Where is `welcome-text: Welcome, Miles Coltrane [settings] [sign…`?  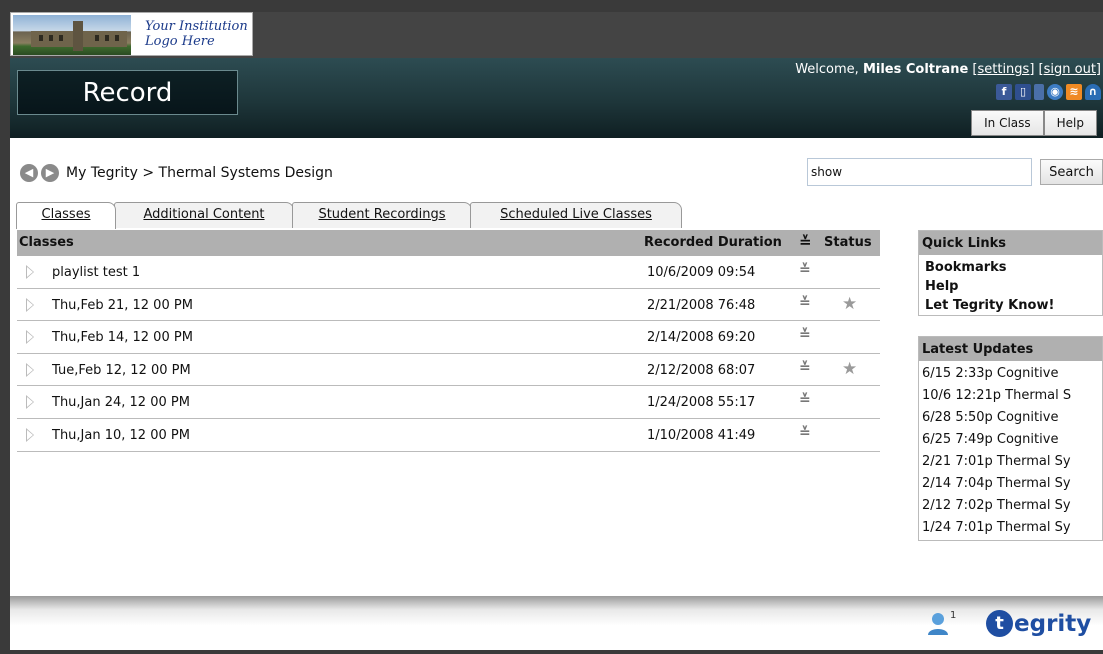
welcome-text: Welcome, Miles Coltrane [settings] [sign… is located at coordinates (948, 69).